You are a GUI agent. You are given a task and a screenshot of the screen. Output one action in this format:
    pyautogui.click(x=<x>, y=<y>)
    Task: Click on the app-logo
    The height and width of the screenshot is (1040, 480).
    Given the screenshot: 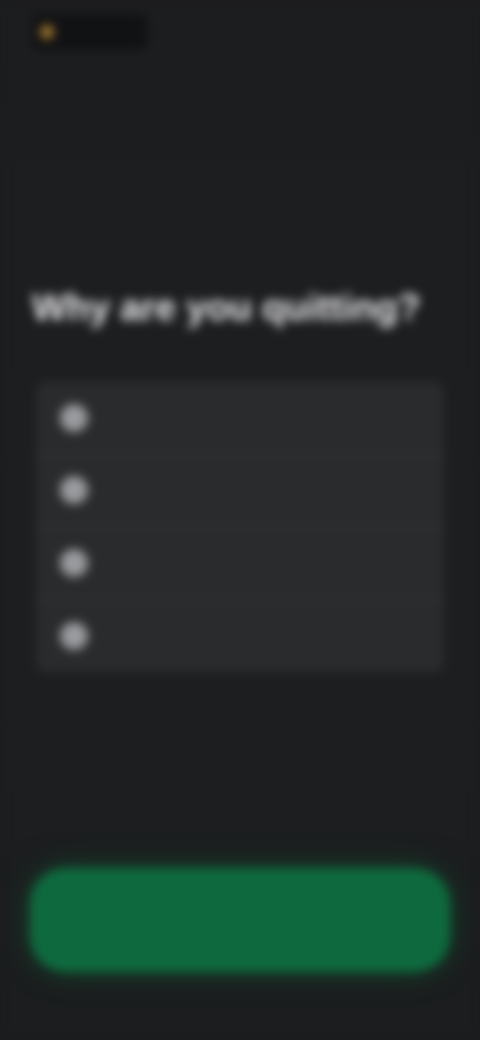 What is the action you would take?
    pyautogui.click(x=90, y=32)
    